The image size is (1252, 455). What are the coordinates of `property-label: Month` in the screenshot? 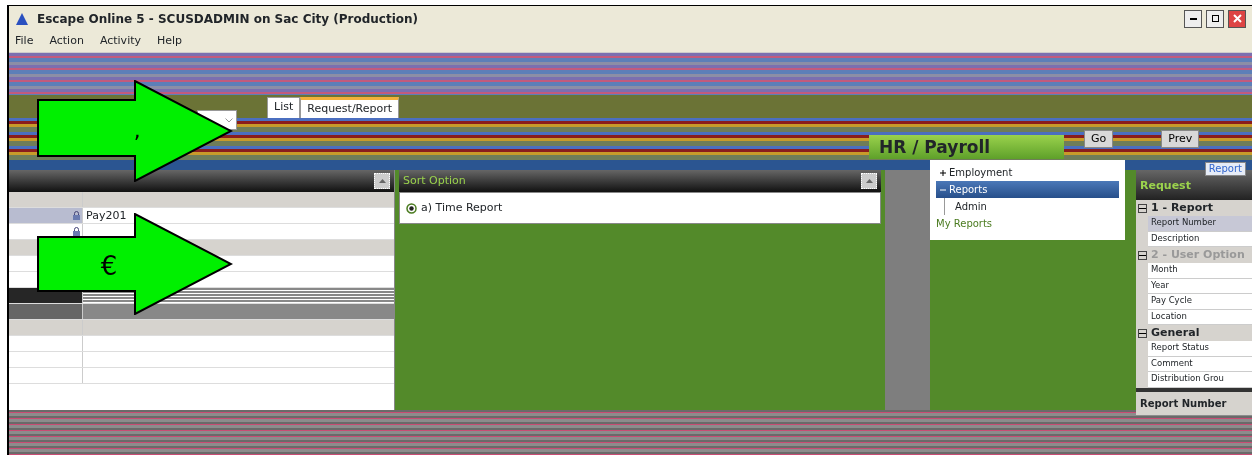 It's located at (1200, 271).